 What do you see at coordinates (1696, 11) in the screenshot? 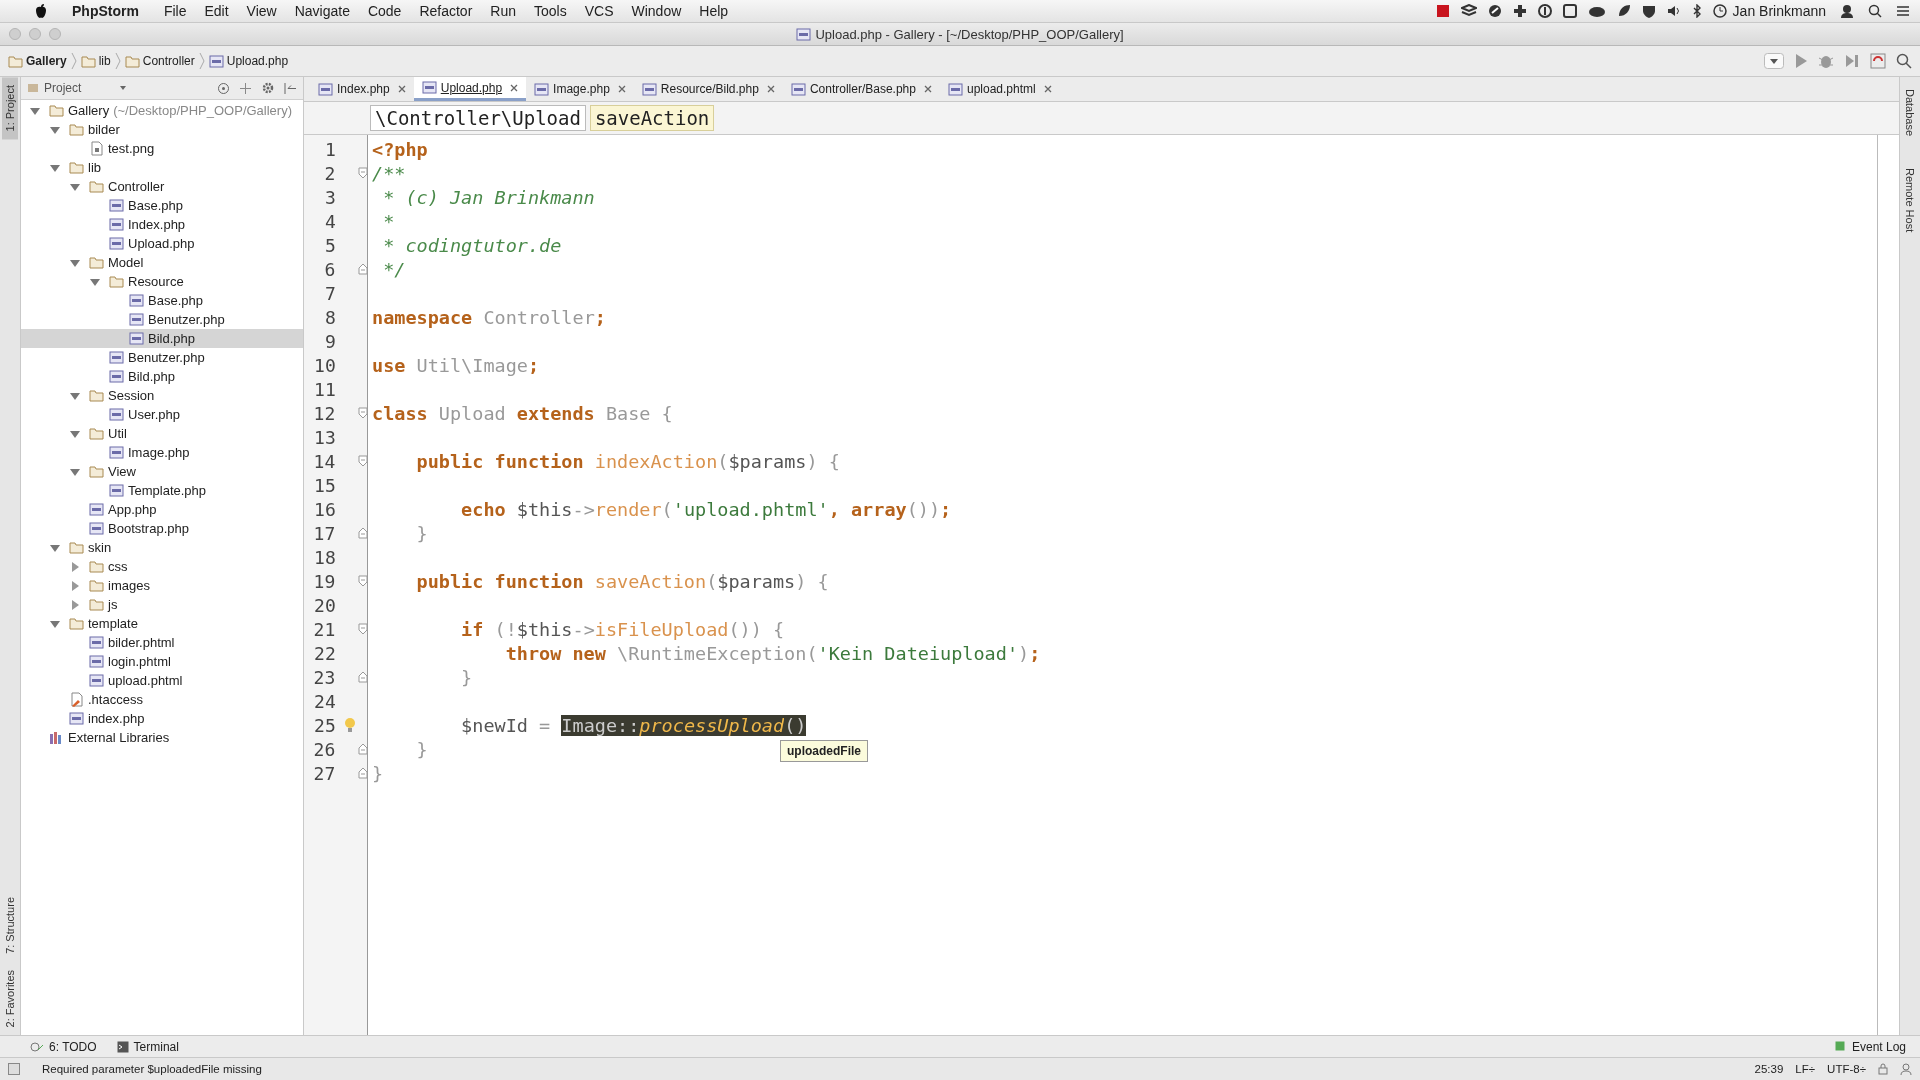
I see `bluetooth-icon` at bounding box center [1696, 11].